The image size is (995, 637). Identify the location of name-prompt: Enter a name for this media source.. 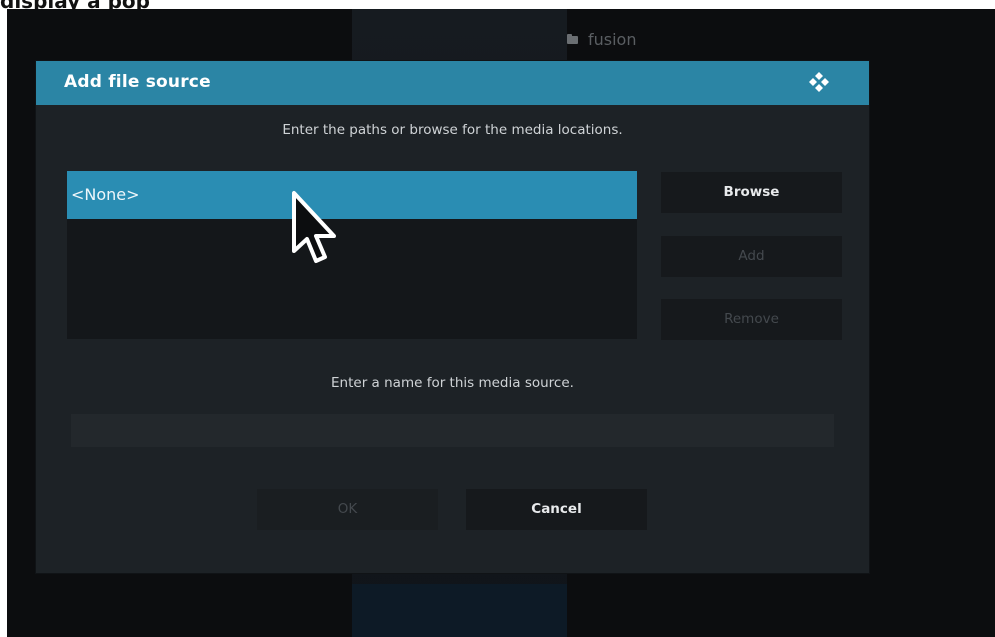
(452, 383).